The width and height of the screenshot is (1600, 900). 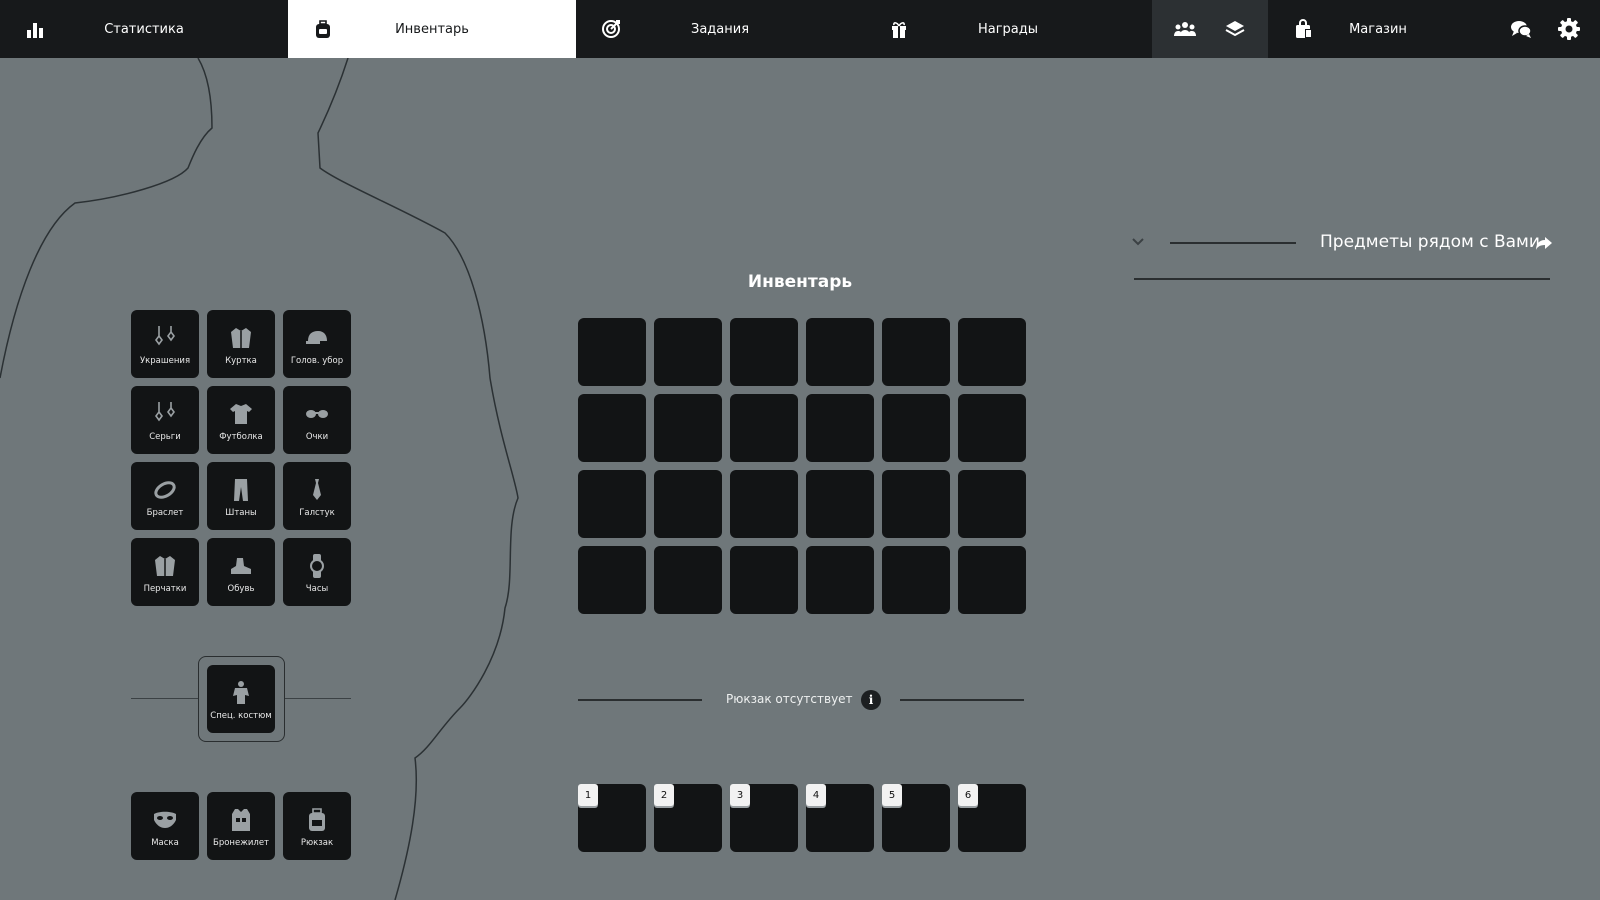 What do you see at coordinates (144, 29) in the screenshot?
I see `tab-statistics: Статистика` at bounding box center [144, 29].